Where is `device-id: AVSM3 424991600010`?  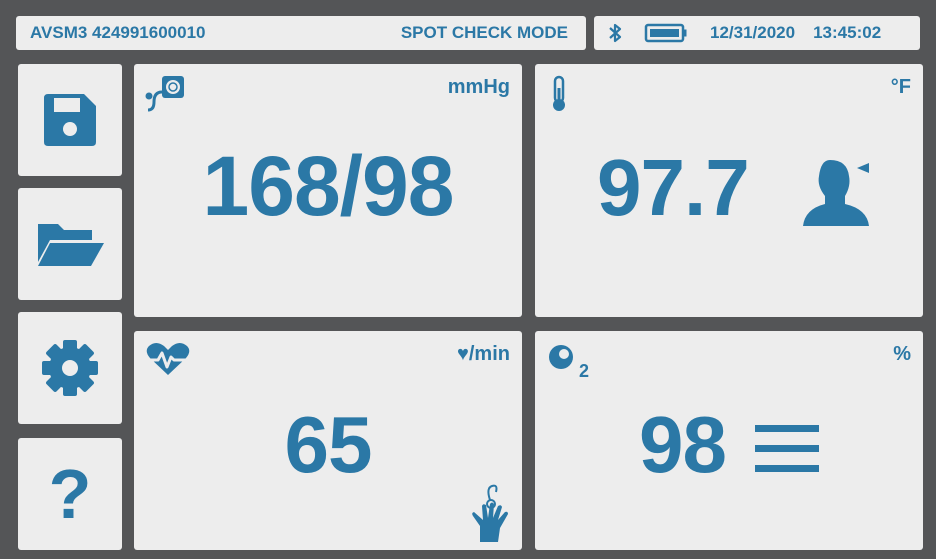 device-id: AVSM3 424991600010 is located at coordinates (118, 32).